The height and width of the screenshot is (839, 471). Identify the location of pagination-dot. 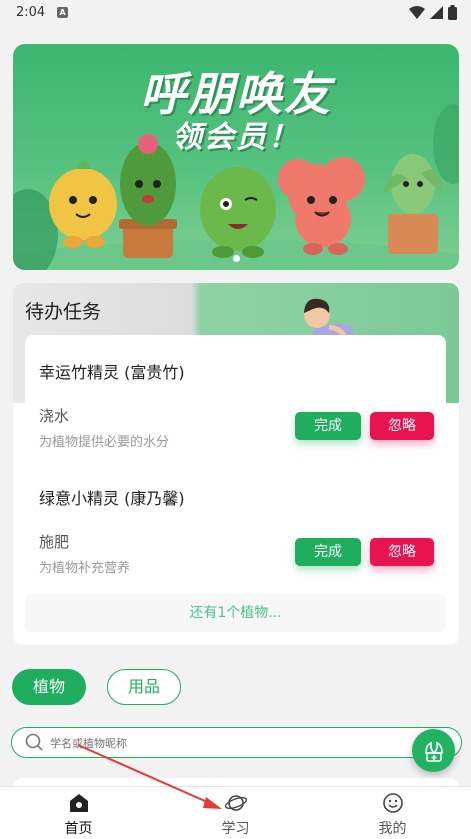
(236, 258).